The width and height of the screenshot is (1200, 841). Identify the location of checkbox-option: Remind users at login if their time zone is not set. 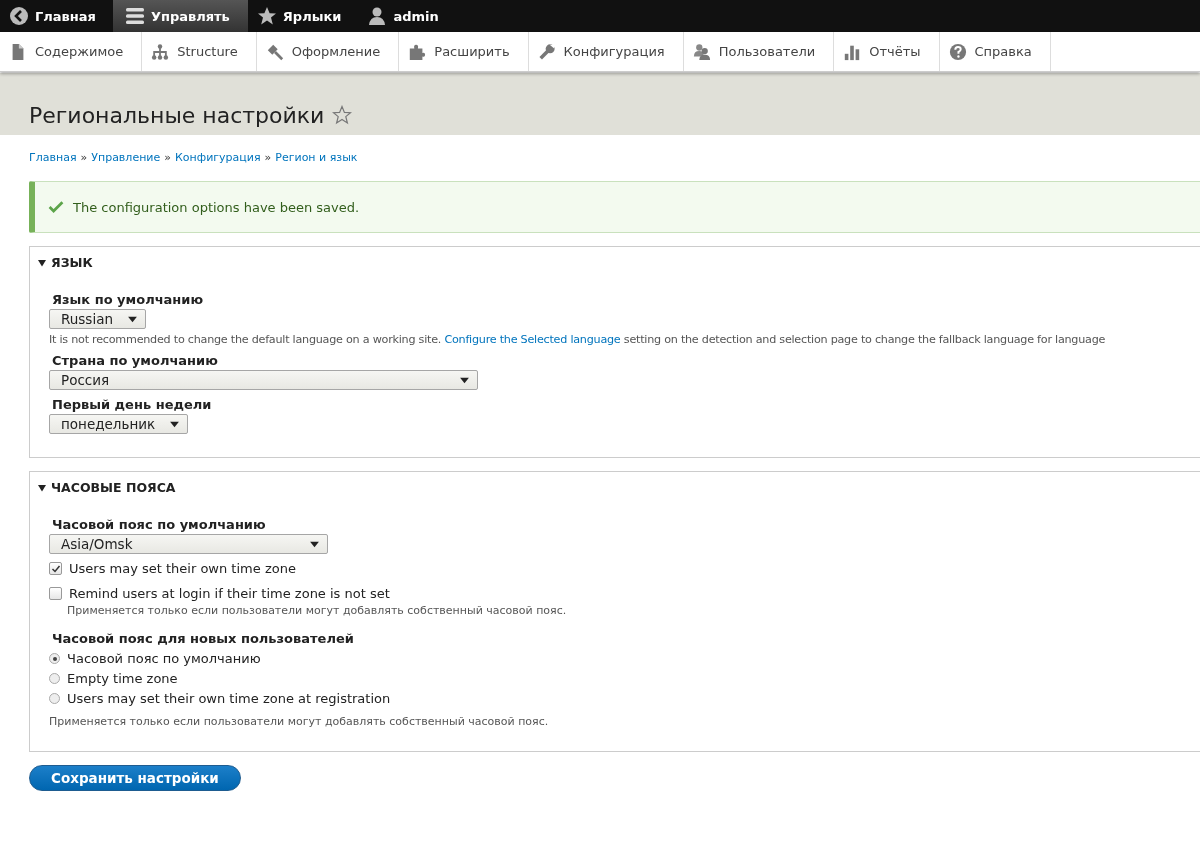
(219, 593).